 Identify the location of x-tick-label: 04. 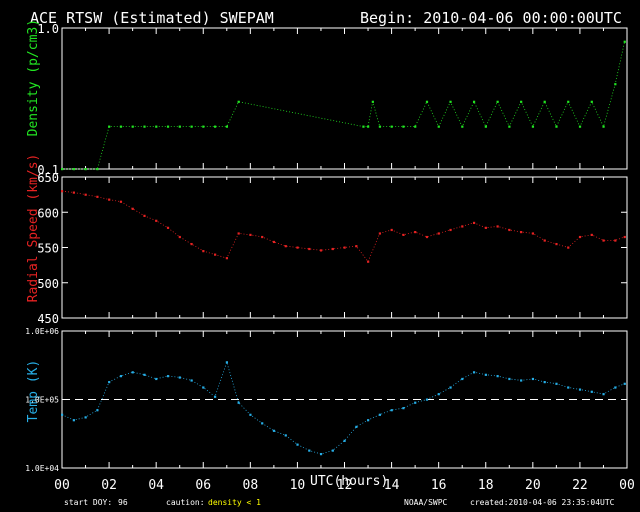
(156, 485).